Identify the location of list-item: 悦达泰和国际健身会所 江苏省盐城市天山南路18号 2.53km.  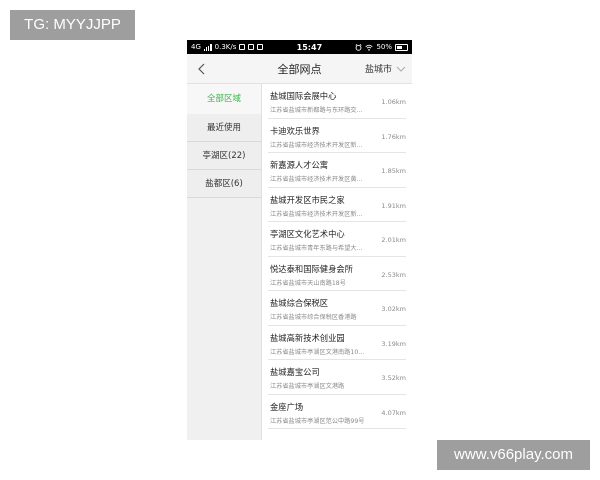
(337, 274).